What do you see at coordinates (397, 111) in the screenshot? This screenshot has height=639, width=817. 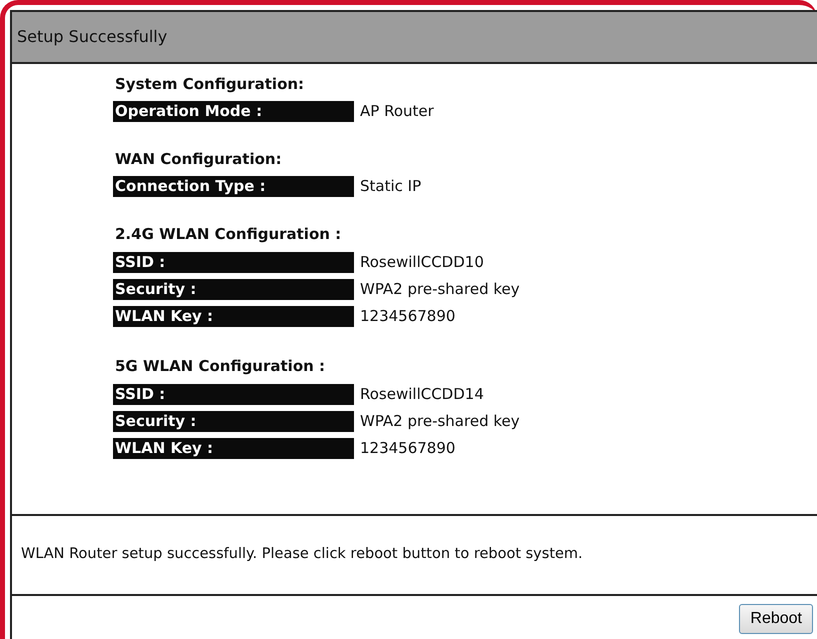 I see `field-value: AP Router` at bounding box center [397, 111].